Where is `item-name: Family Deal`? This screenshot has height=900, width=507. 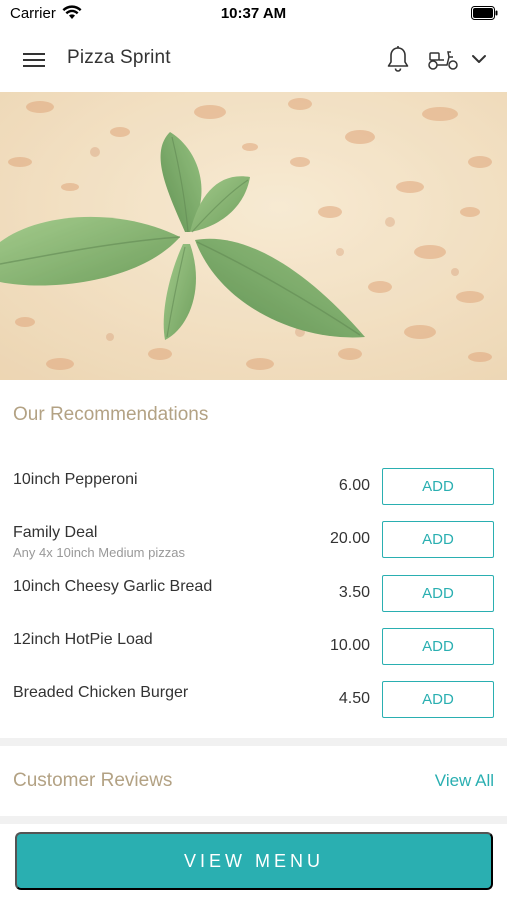
item-name: Family Deal is located at coordinates (55, 532).